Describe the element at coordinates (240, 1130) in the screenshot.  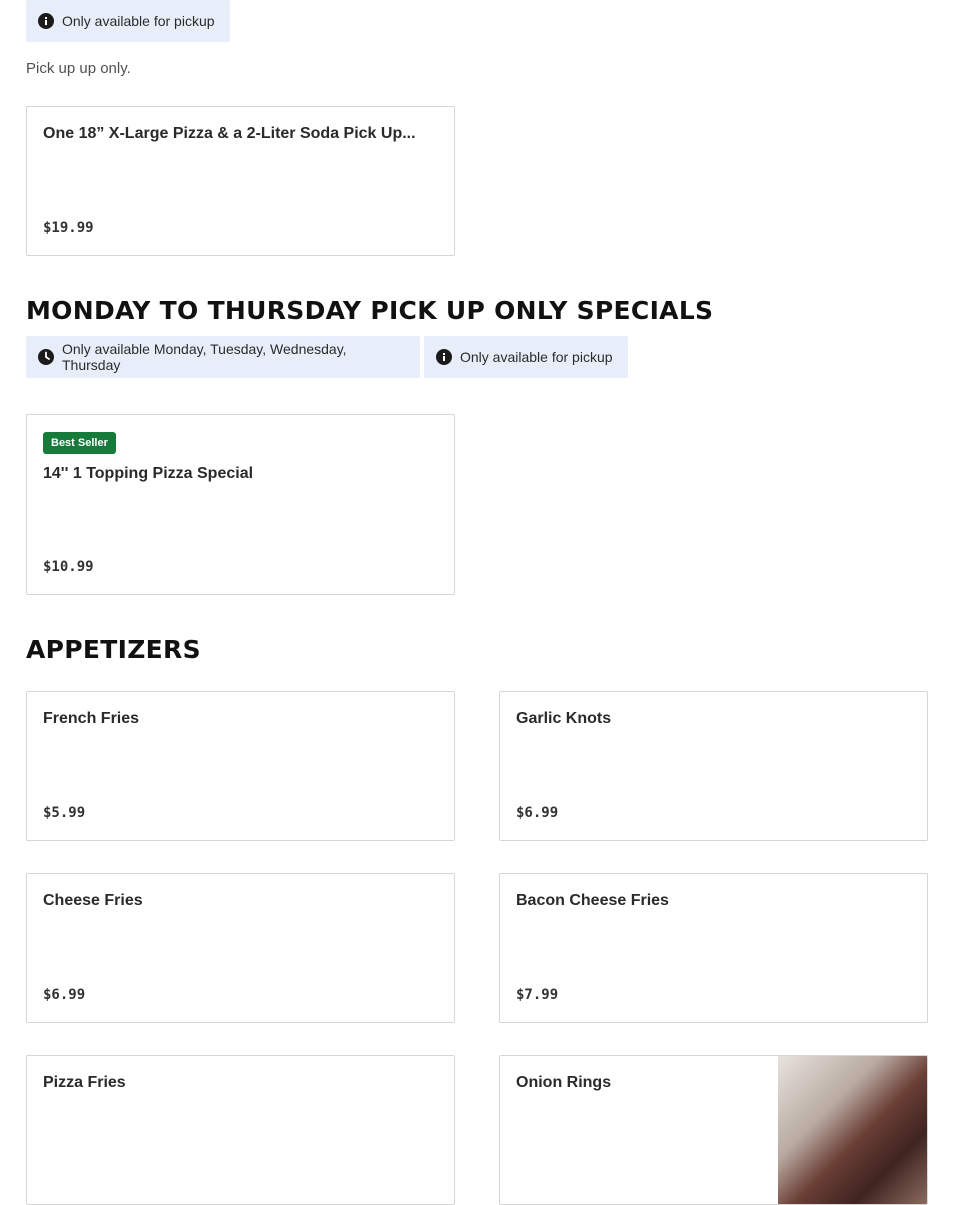
I see `menu-item-card: Pizza Fries` at that location.